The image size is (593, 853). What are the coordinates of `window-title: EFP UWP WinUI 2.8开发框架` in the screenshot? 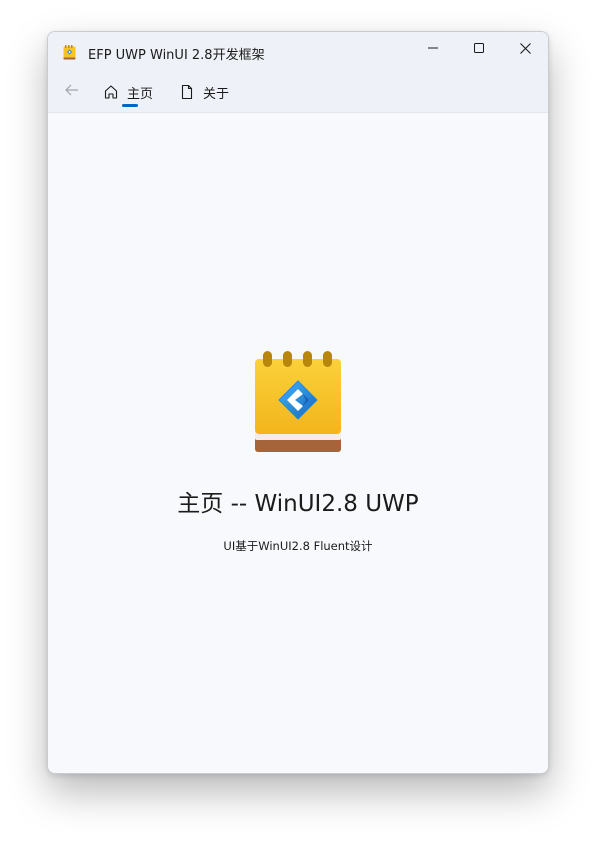 It's located at (176, 55).